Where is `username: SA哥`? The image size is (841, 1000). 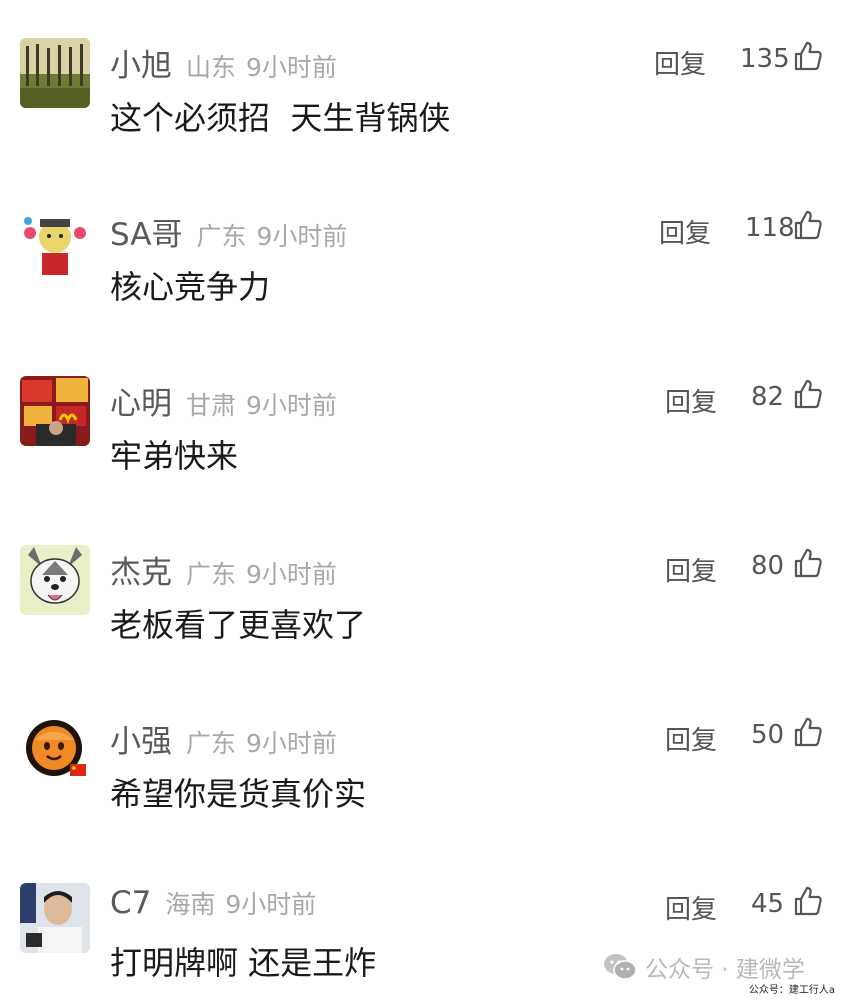 username: SA哥 is located at coordinates (146, 231).